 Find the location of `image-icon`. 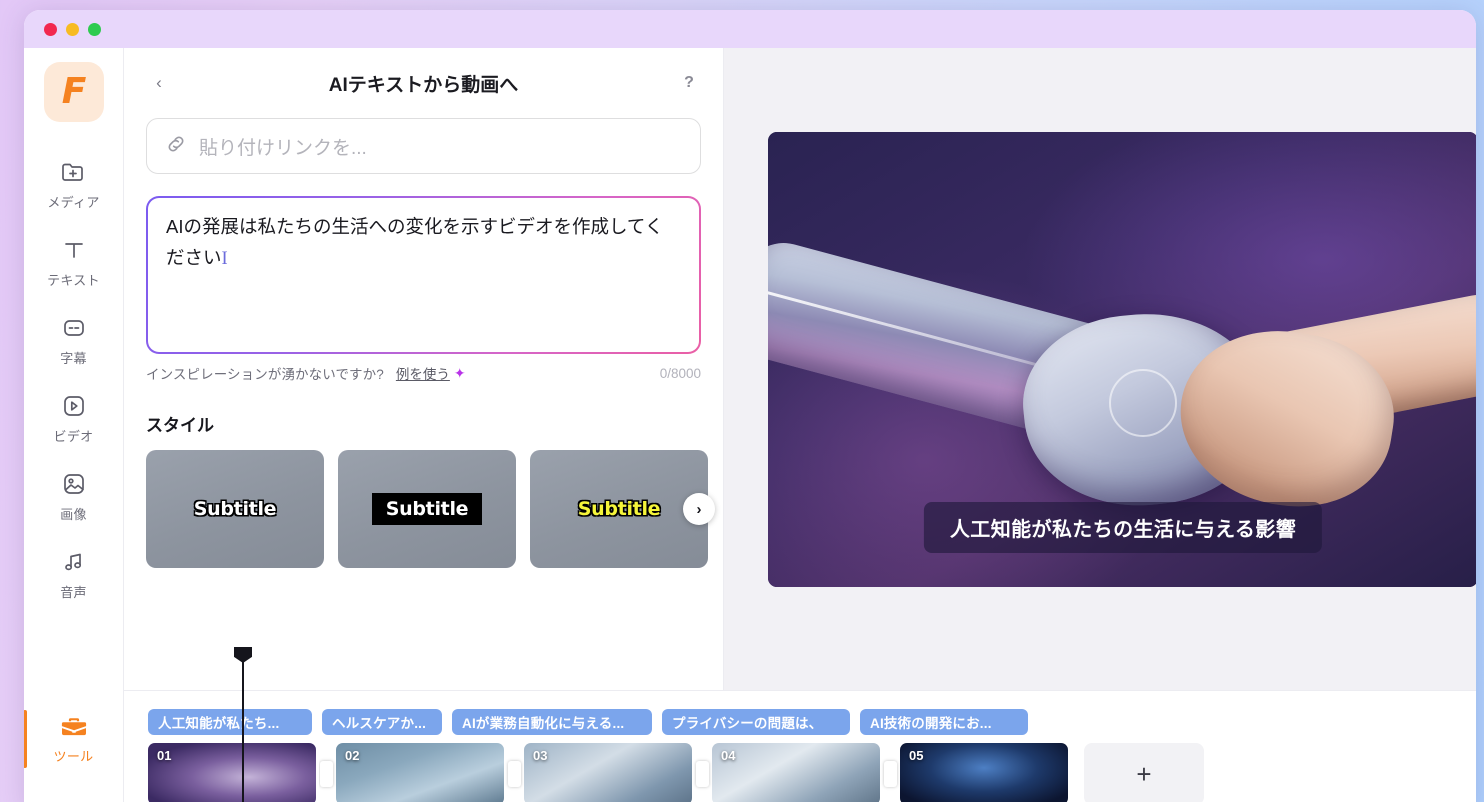

image-icon is located at coordinates (74, 484).